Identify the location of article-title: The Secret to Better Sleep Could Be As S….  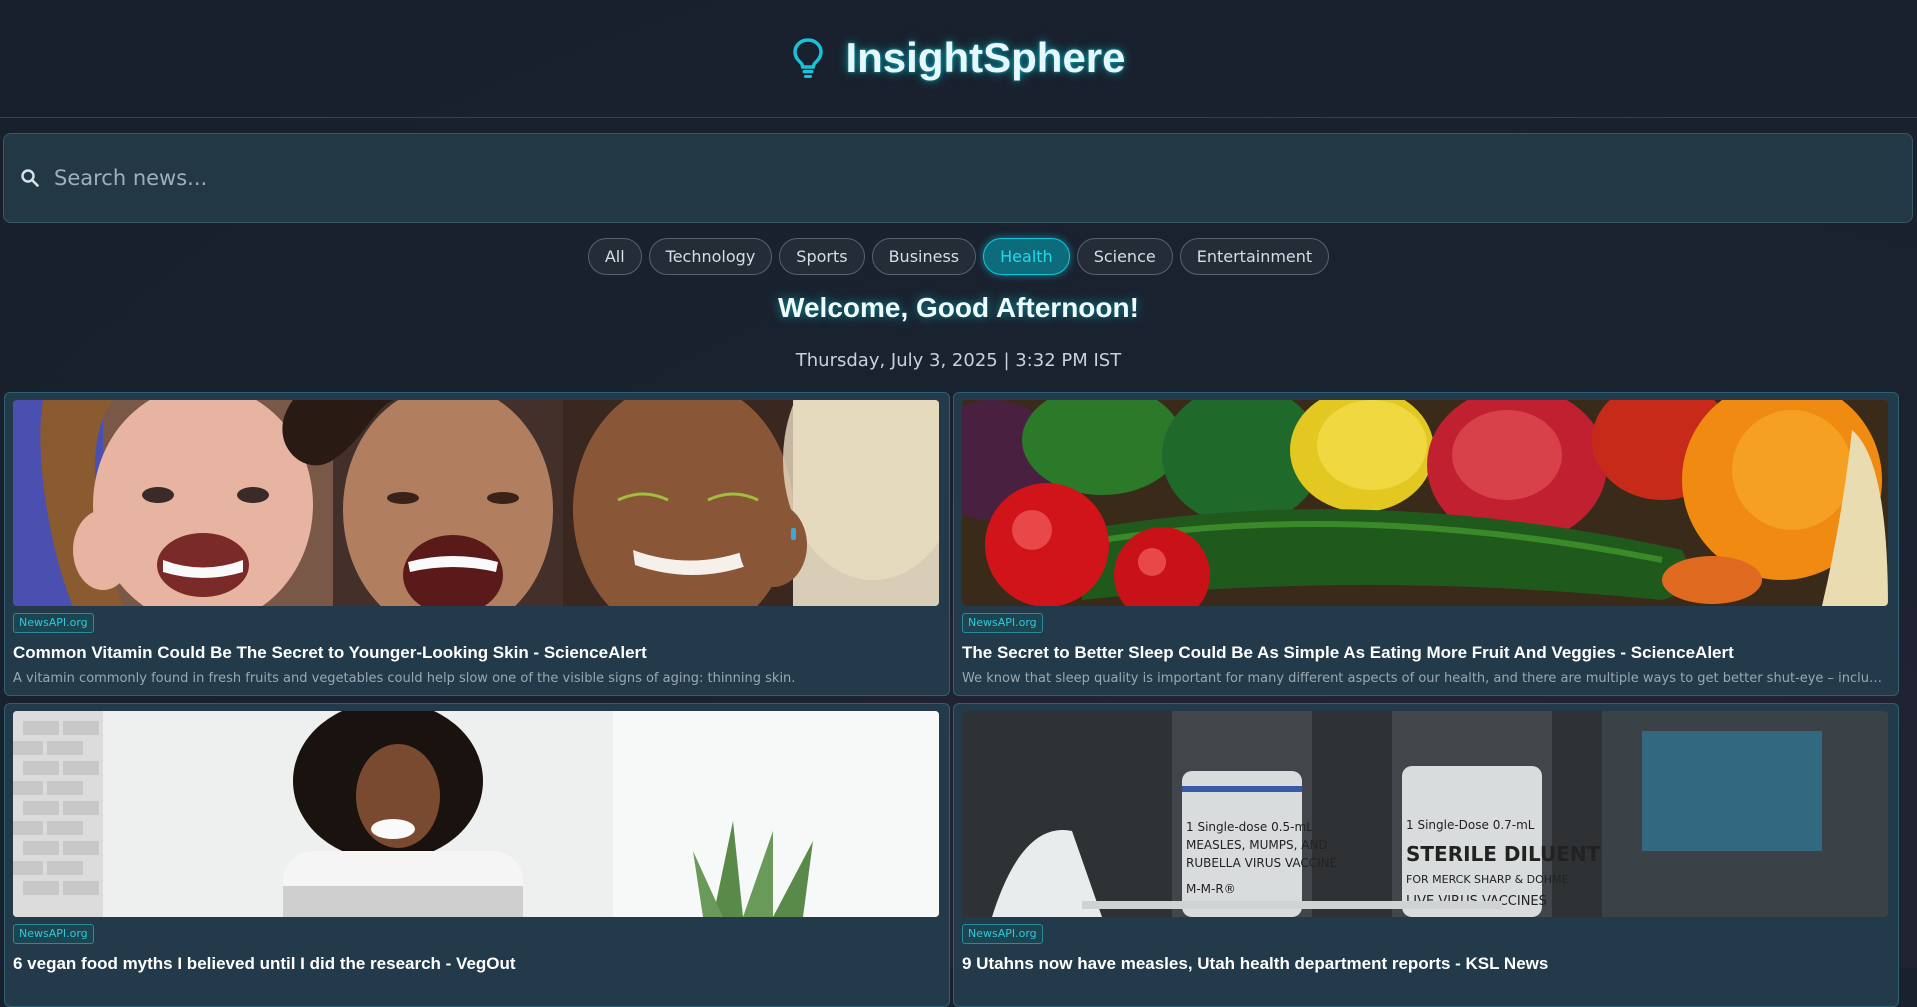
(1425, 653).